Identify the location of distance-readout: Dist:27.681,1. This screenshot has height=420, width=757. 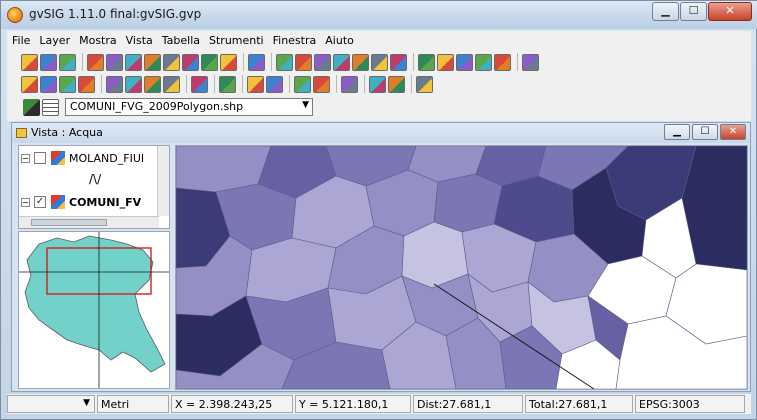
(468, 404).